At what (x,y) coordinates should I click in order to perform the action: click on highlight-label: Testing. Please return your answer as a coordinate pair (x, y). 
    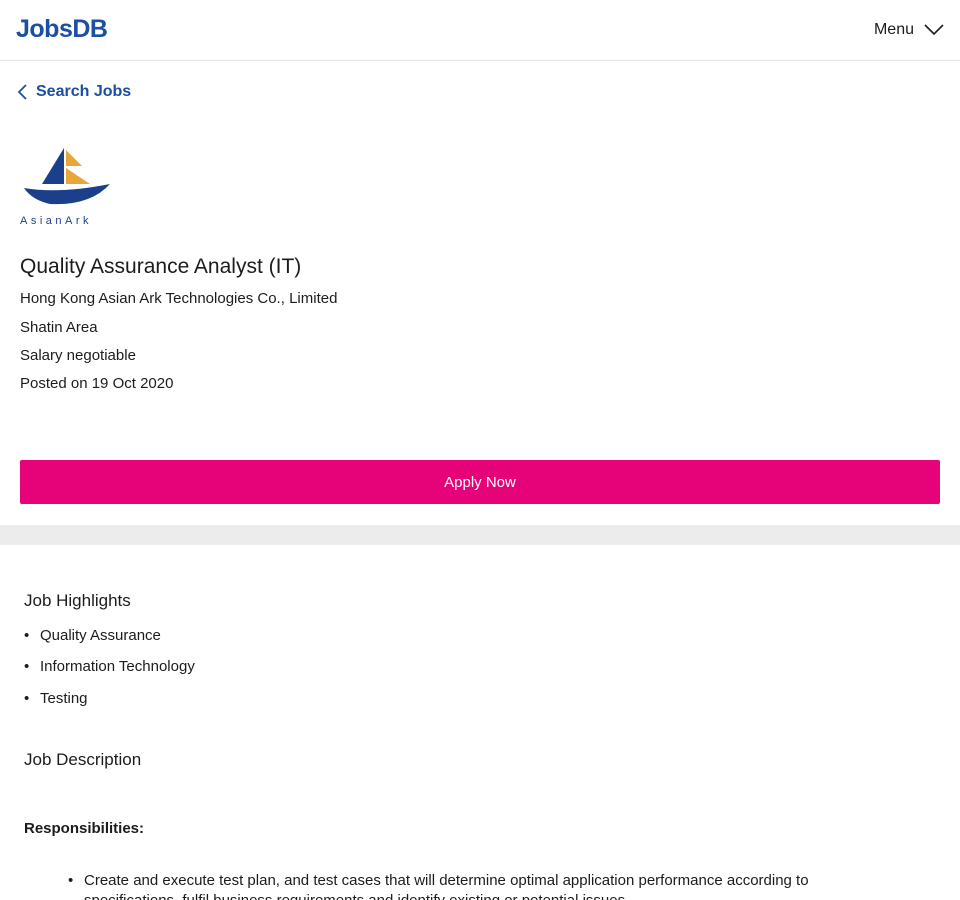
    Looking at the image, I should click on (64, 698).